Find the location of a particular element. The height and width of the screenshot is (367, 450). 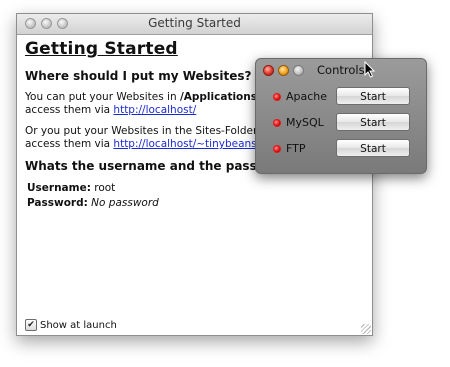

ftp-label: FTP is located at coordinates (296, 148).